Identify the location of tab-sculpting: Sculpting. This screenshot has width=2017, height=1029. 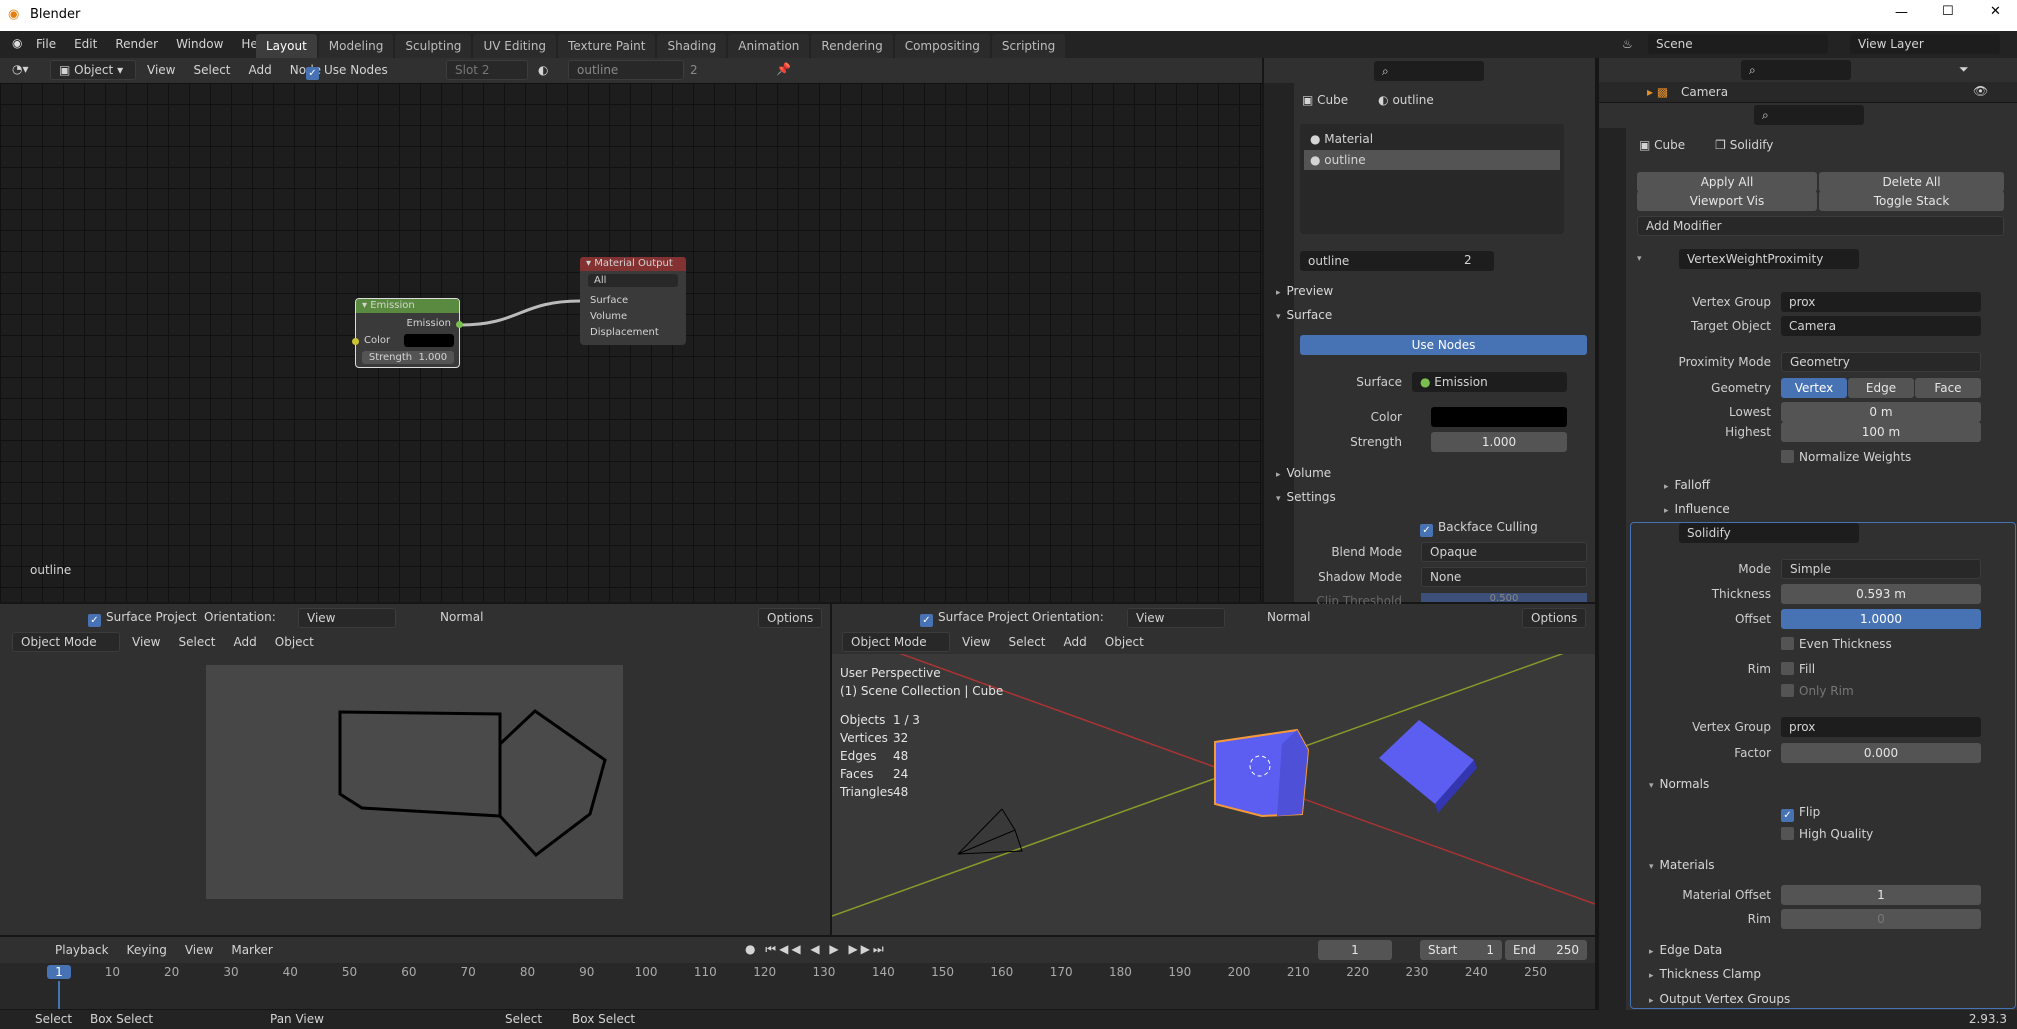
(433, 46).